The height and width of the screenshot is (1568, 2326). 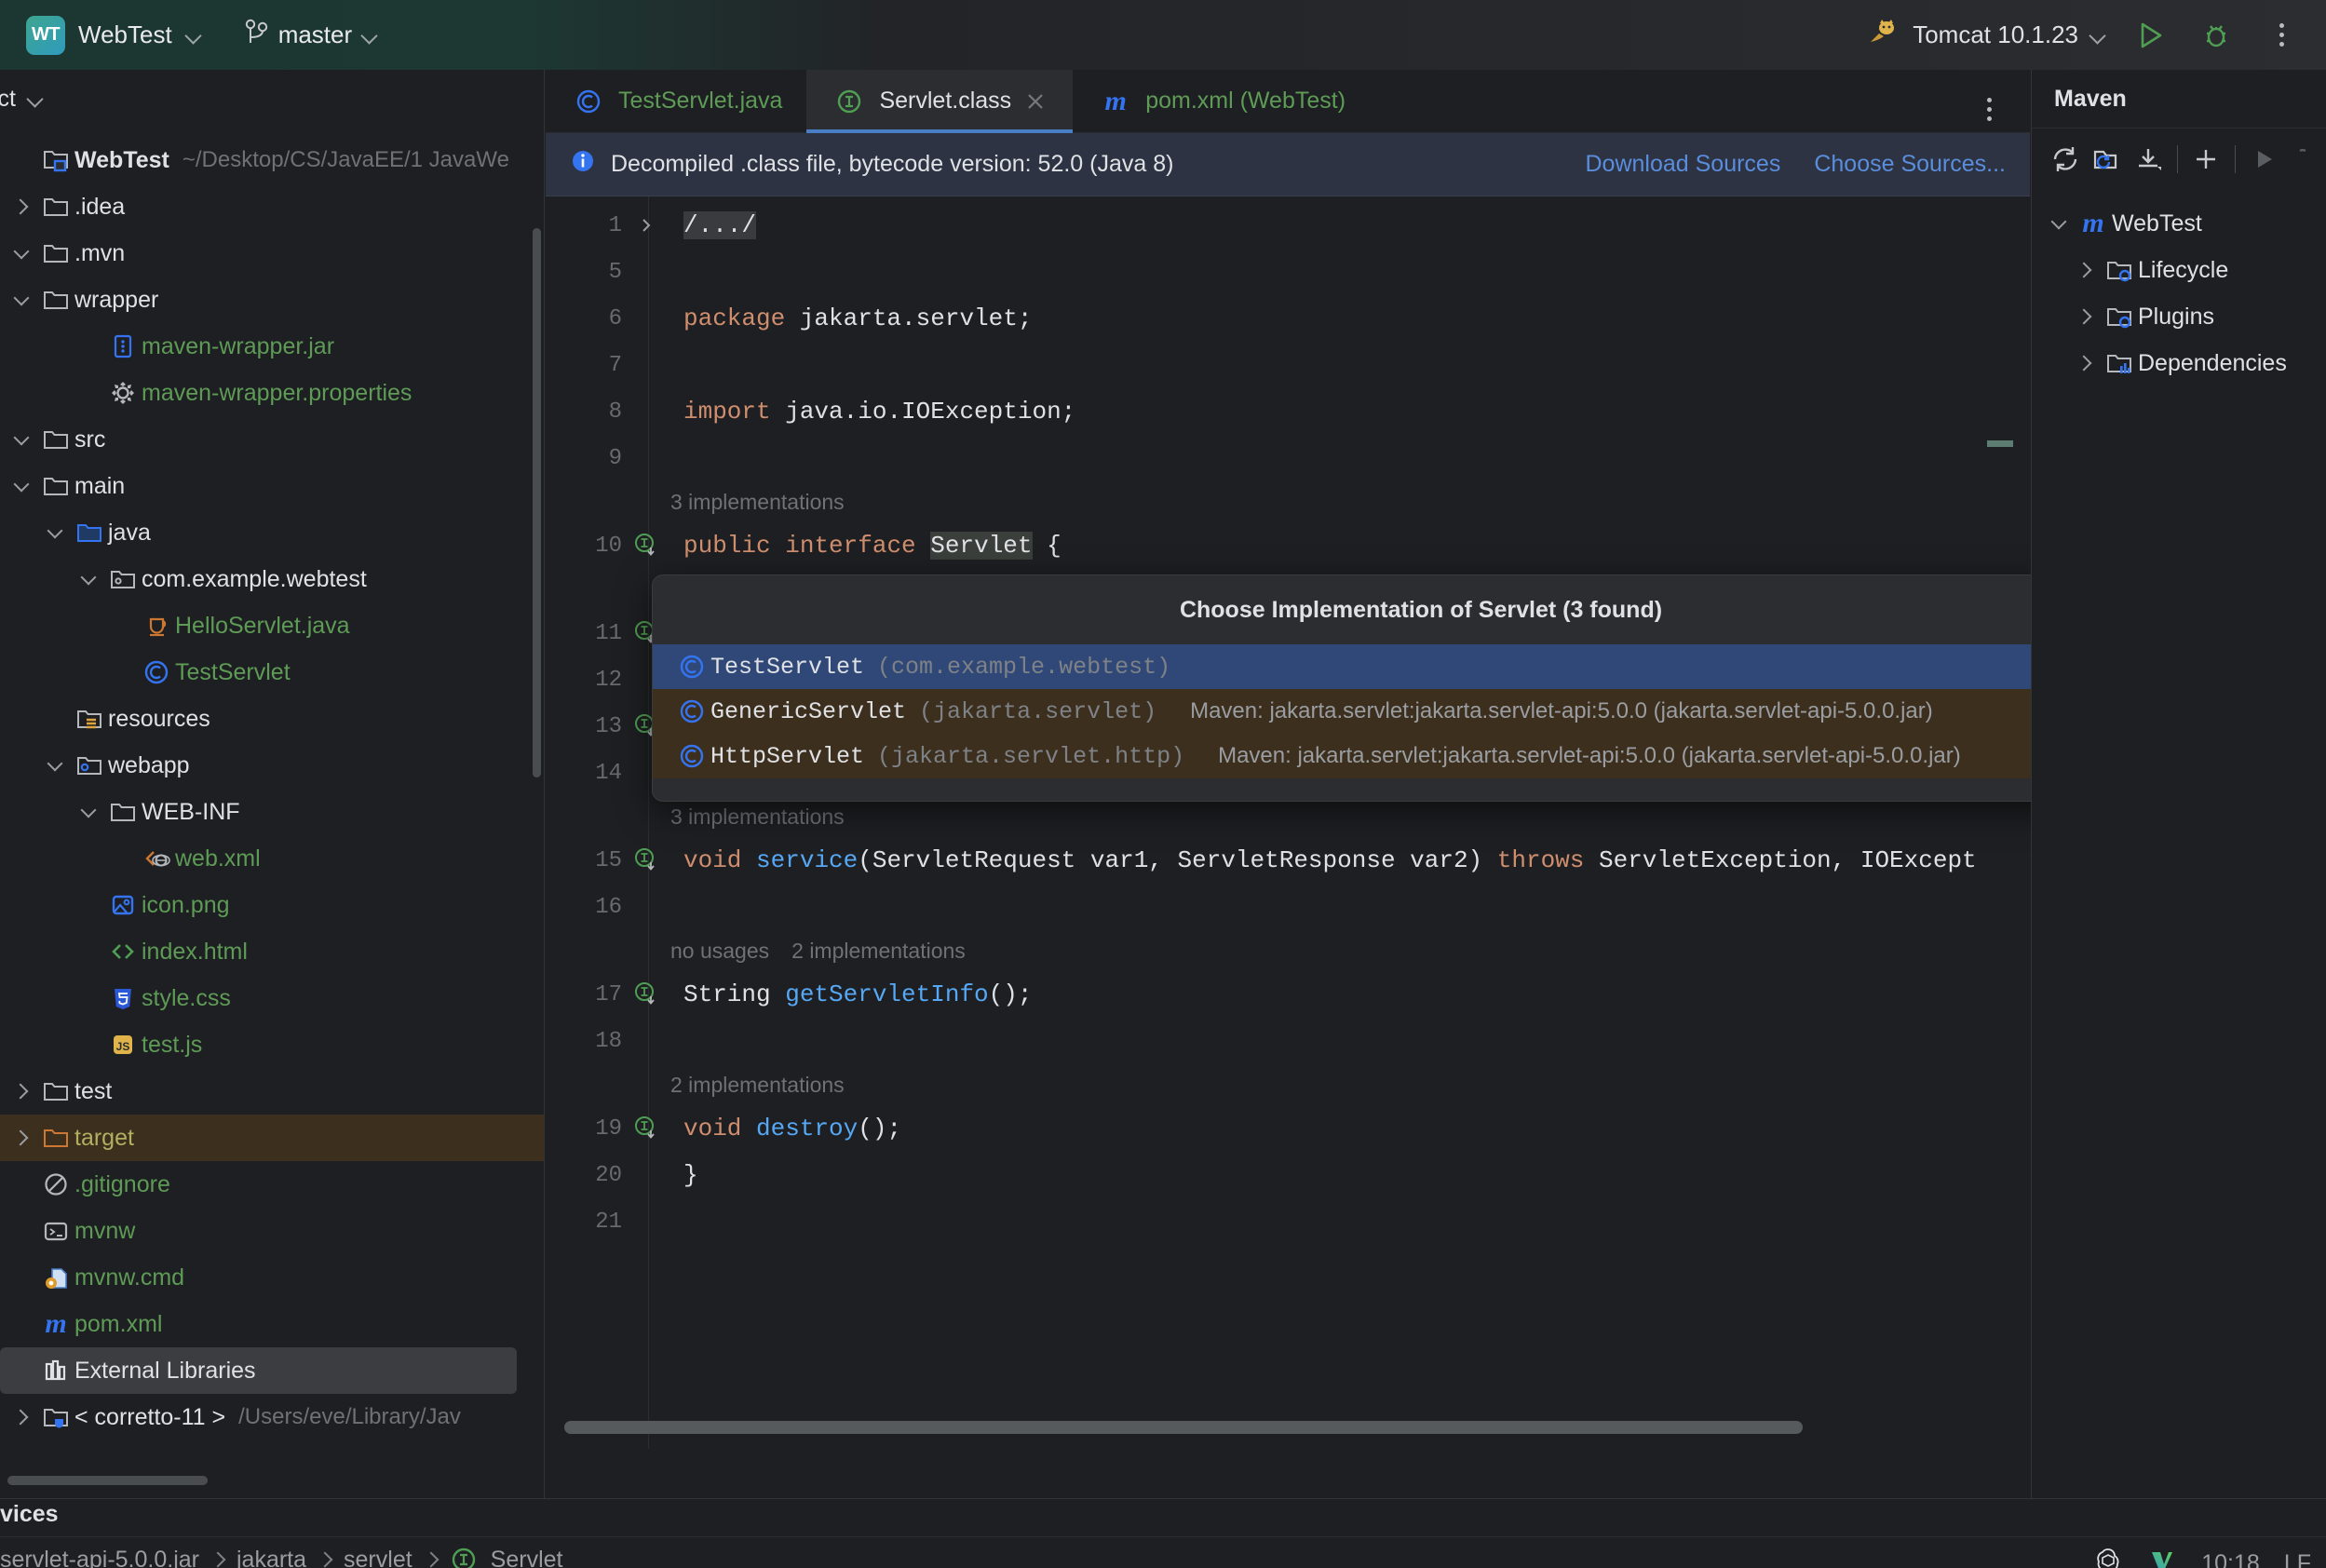 What do you see at coordinates (311, 35) in the screenshot?
I see `branch-selector: master` at bounding box center [311, 35].